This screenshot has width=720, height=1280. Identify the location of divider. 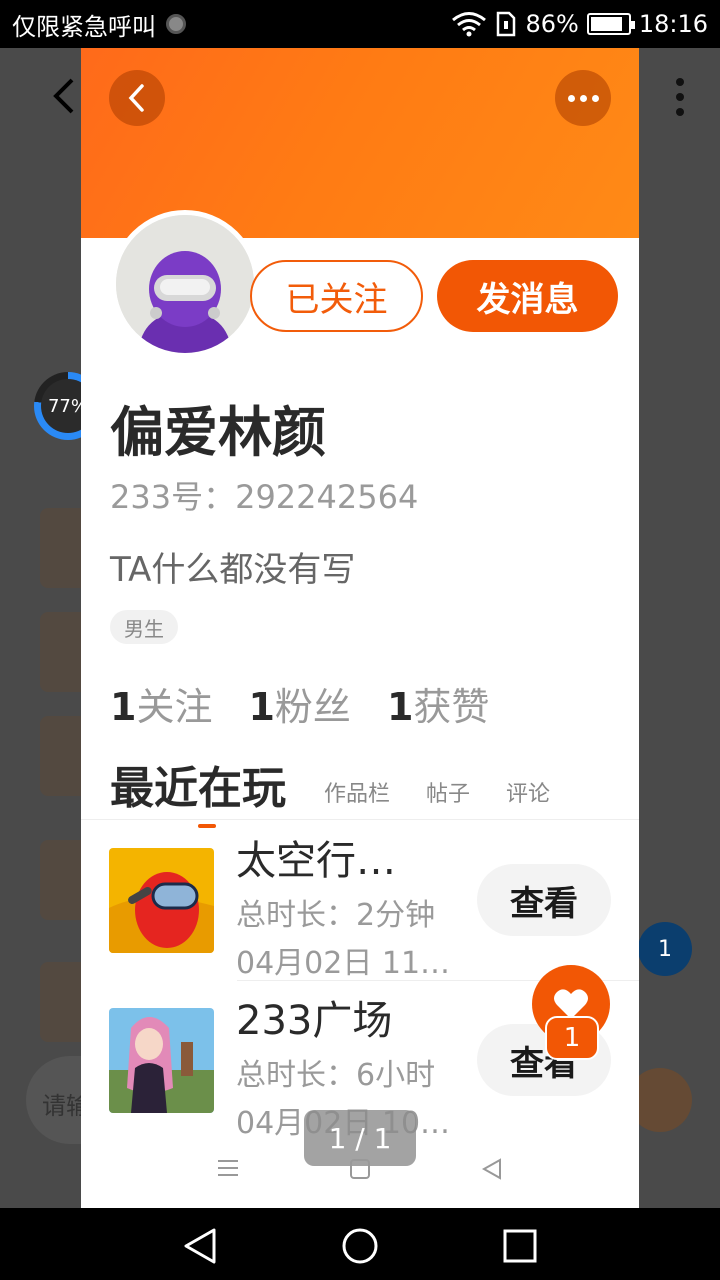
(360, 819).